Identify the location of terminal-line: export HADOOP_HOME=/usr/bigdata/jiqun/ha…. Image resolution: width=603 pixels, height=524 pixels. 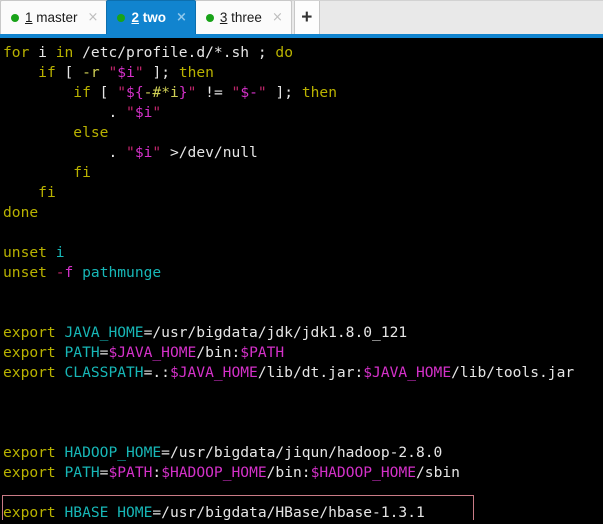
(223, 452).